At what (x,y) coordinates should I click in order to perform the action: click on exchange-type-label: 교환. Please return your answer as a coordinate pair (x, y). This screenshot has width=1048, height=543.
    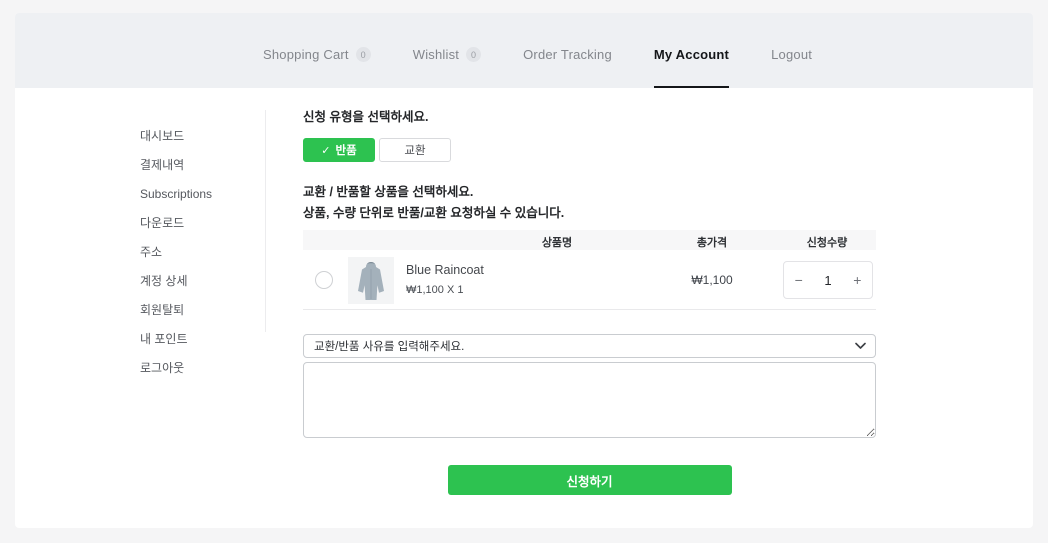
    Looking at the image, I should click on (415, 151).